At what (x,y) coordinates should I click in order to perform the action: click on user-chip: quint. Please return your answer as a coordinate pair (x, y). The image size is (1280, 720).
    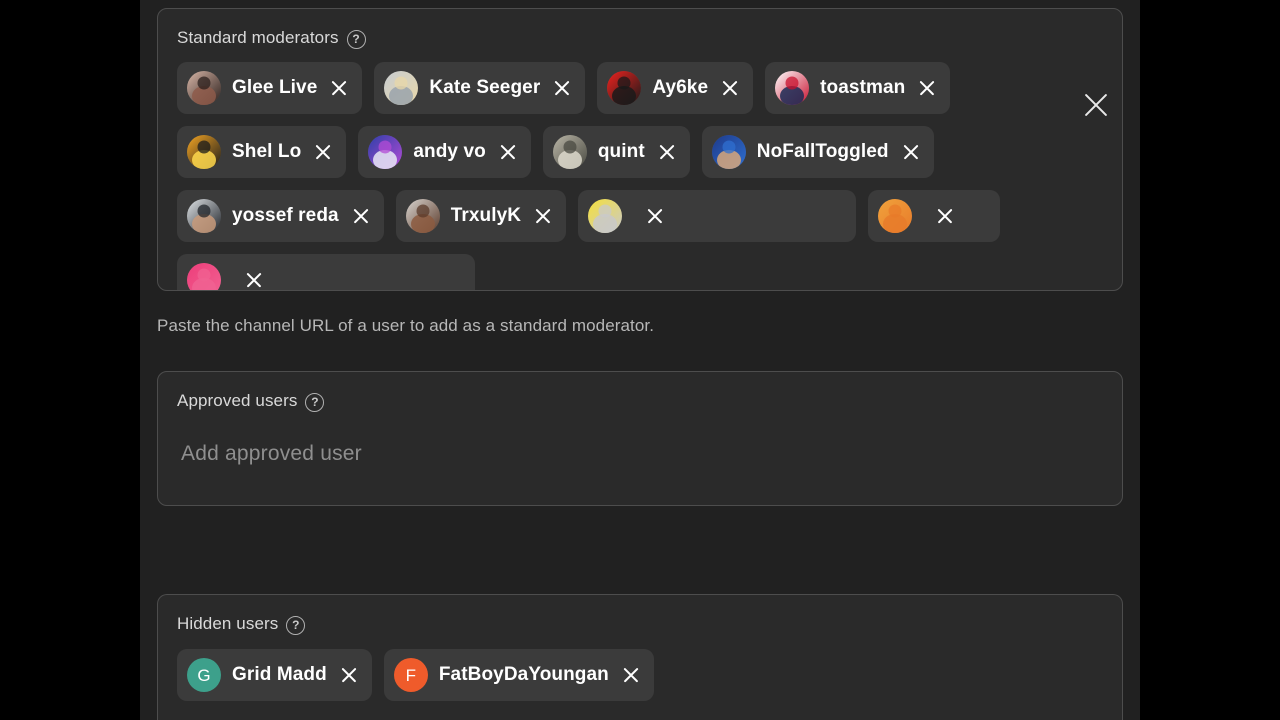
    Looking at the image, I should click on (616, 152).